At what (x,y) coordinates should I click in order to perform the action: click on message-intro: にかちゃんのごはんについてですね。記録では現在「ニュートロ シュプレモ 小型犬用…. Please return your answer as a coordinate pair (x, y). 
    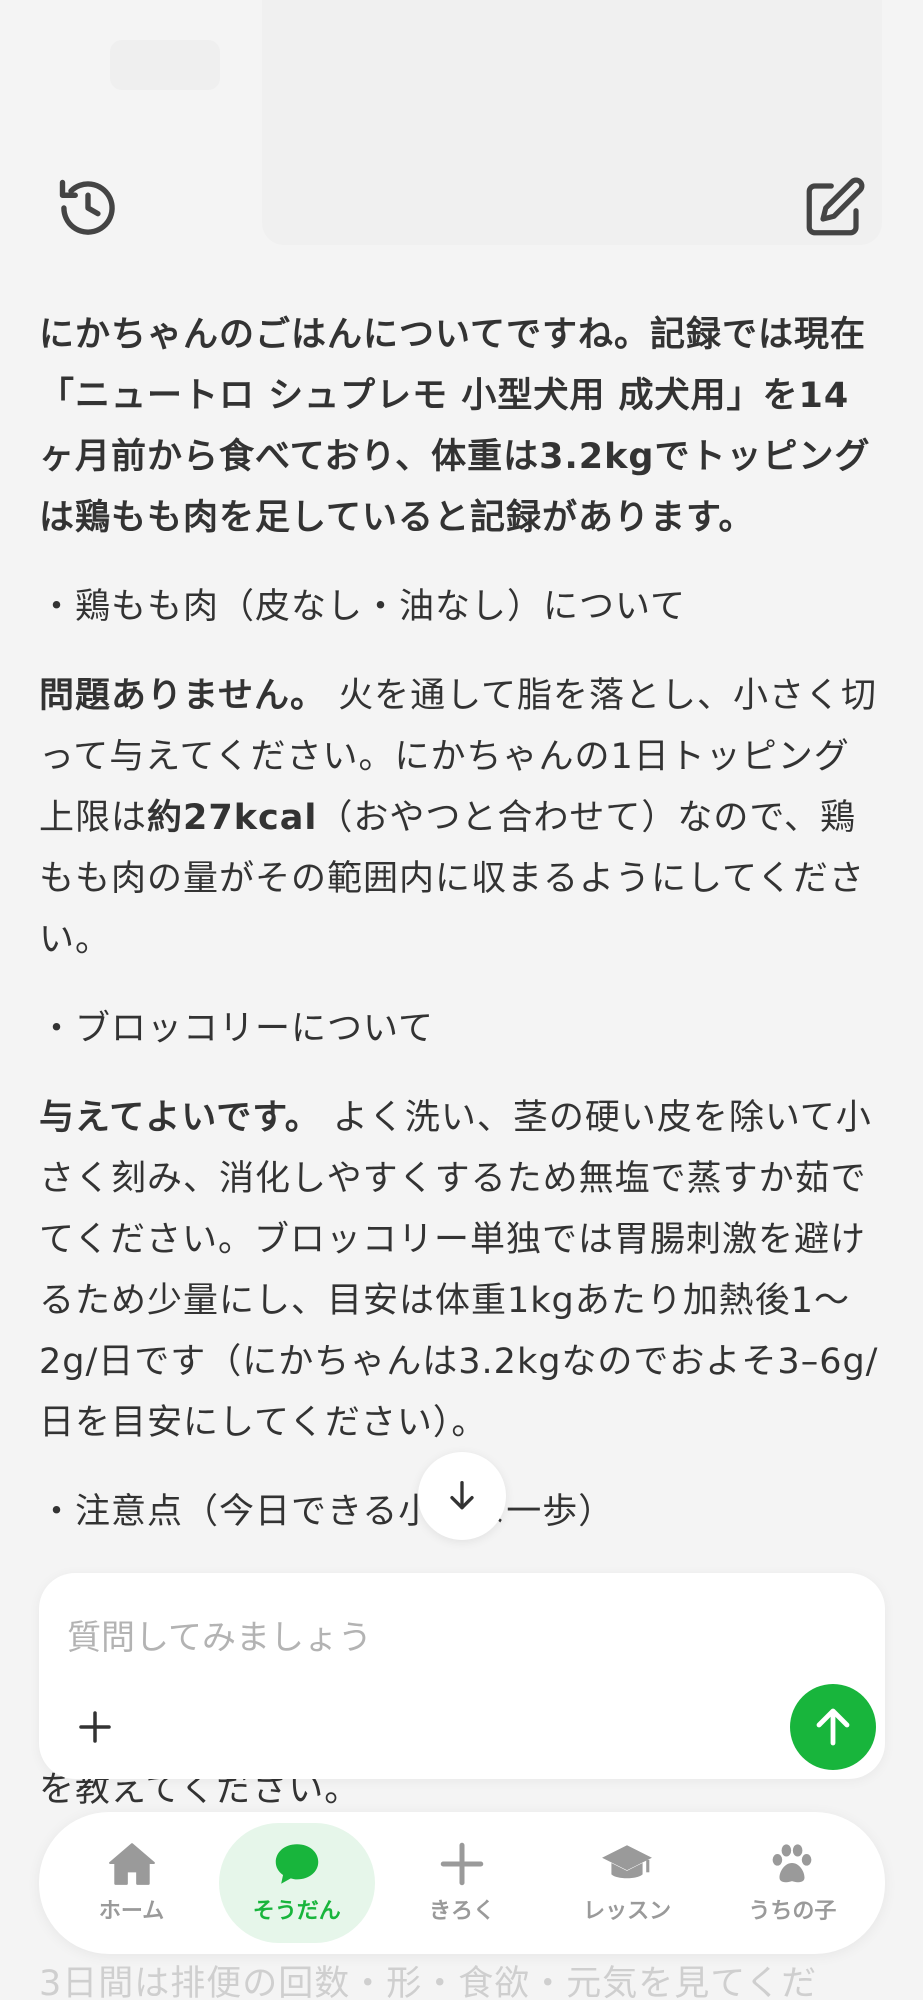
    Looking at the image, I should click on (455, 426).